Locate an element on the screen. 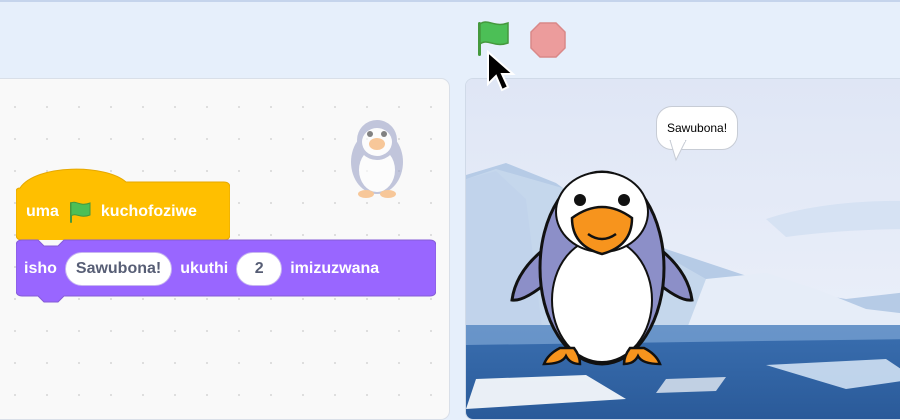 The width and height of the screenshot is (900, 420). sprite-ghost-thumbnail is located at coordinates (377, 159).